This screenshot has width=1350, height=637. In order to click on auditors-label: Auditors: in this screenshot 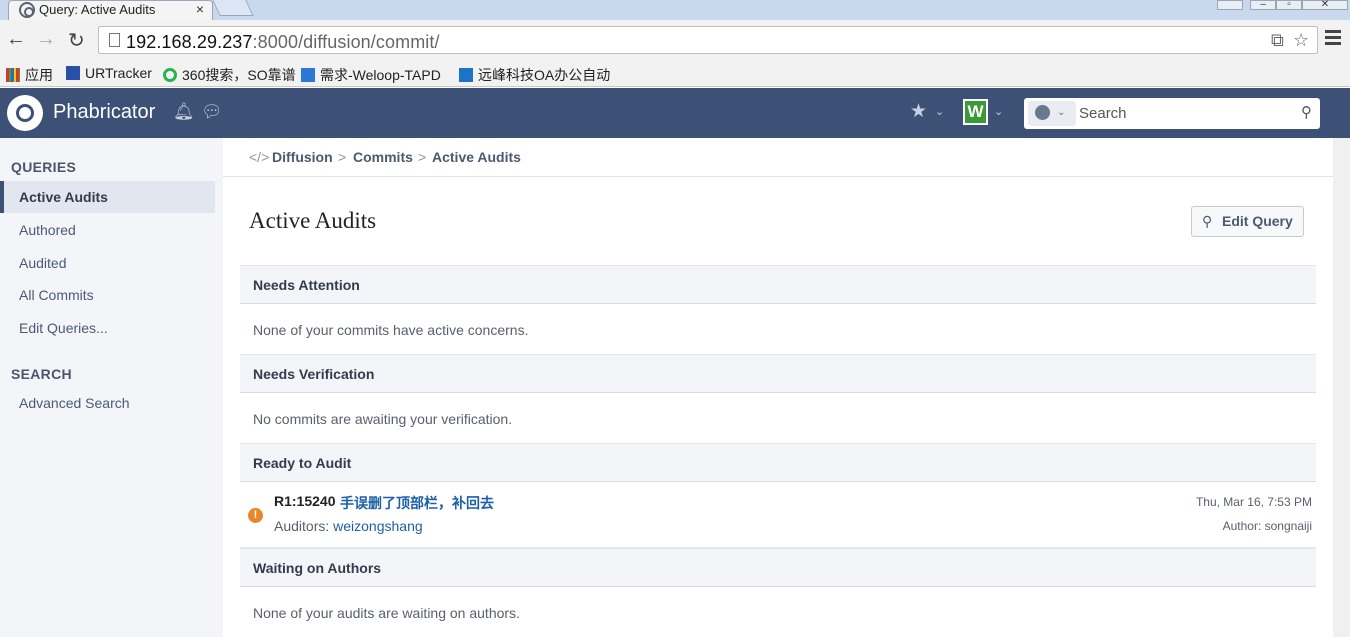, I will do `click(302, 526)`.